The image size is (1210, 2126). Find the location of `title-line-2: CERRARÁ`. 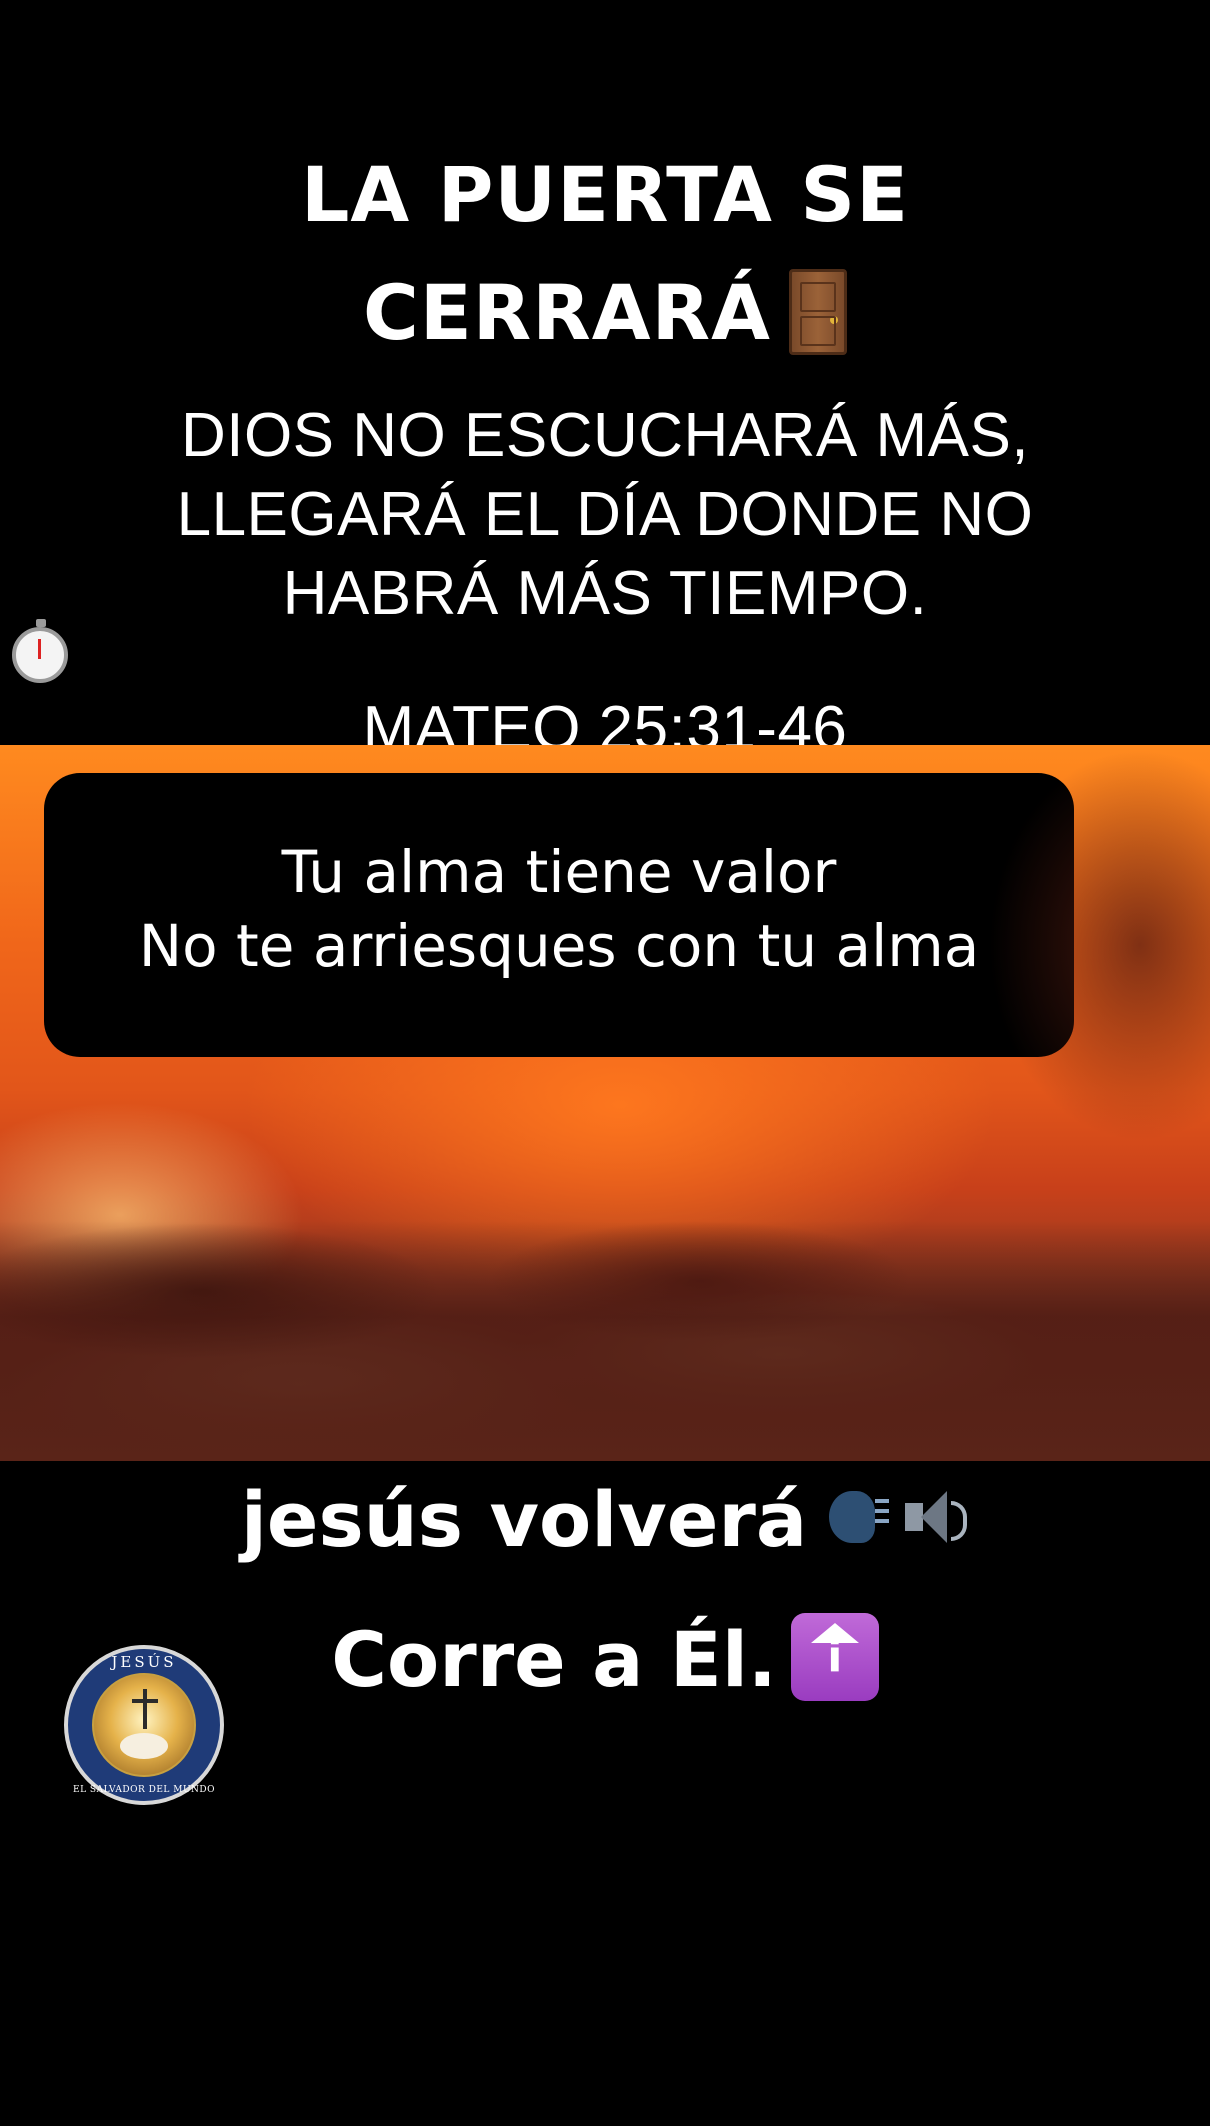

title-line-2: CERRARÁ is located at coordinates (605, 313).